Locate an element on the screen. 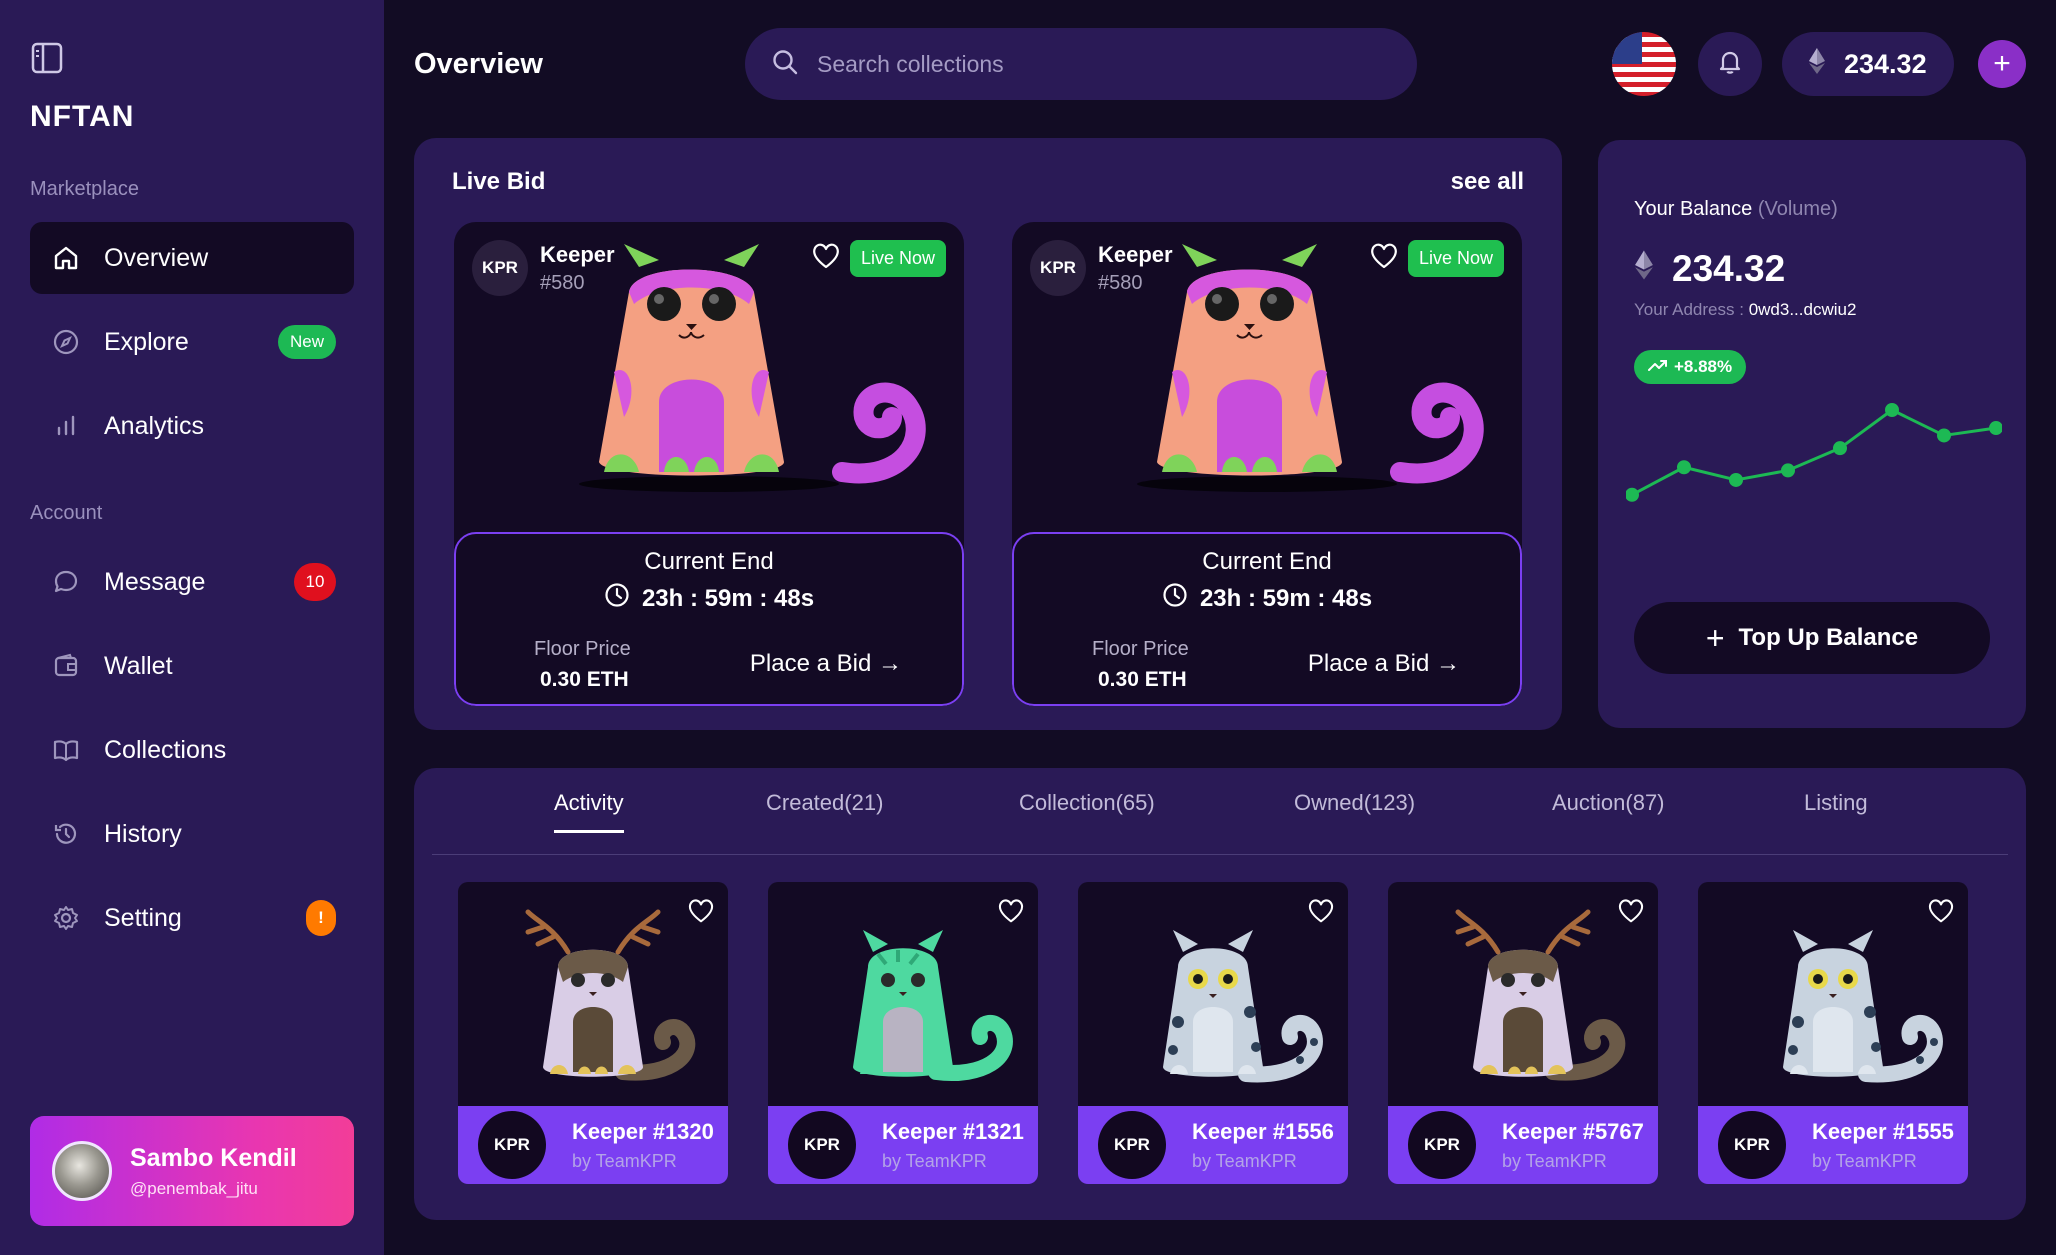  us-flag-icon is located at coordinates (1644, 64).